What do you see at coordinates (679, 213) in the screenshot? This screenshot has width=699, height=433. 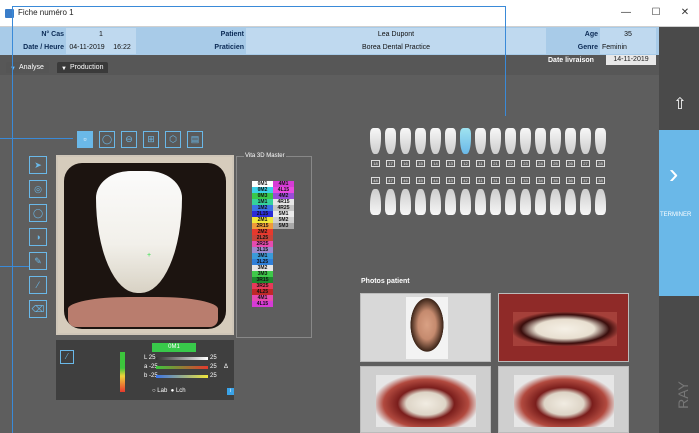 I see `terminer-button: › TERMINER` at bounding box center [679, 213].